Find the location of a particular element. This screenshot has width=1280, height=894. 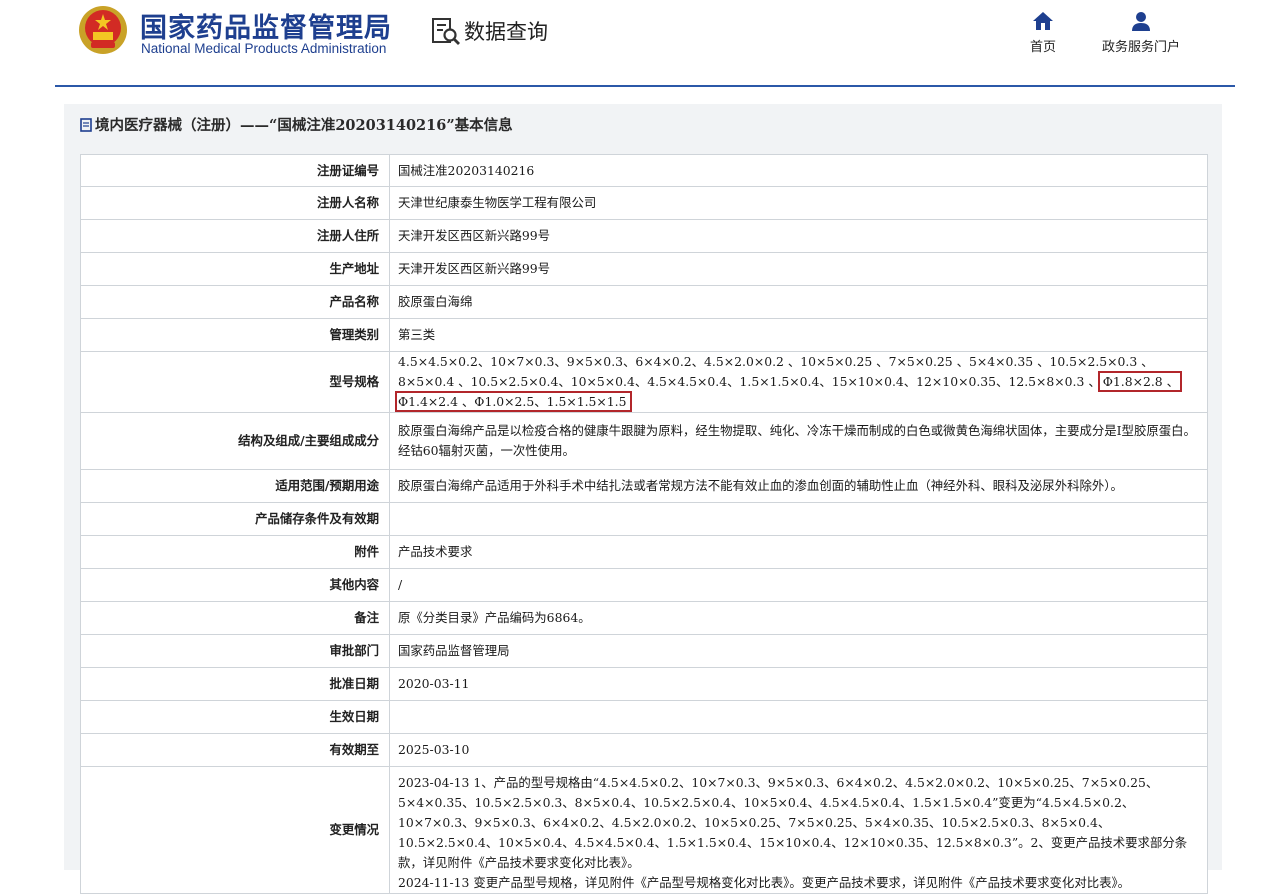

table-row: 生效日期 is located at coordinates (644, 717).